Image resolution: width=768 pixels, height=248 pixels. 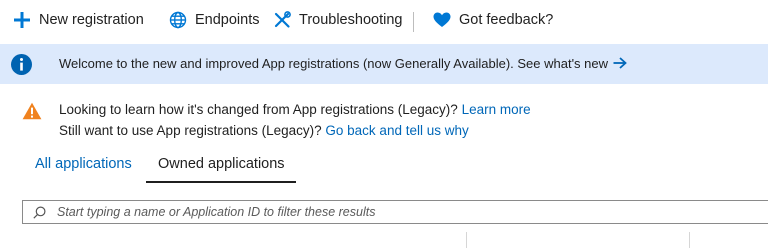 I want to click on new-registration-button: New registration, so click(x=78, y=20).